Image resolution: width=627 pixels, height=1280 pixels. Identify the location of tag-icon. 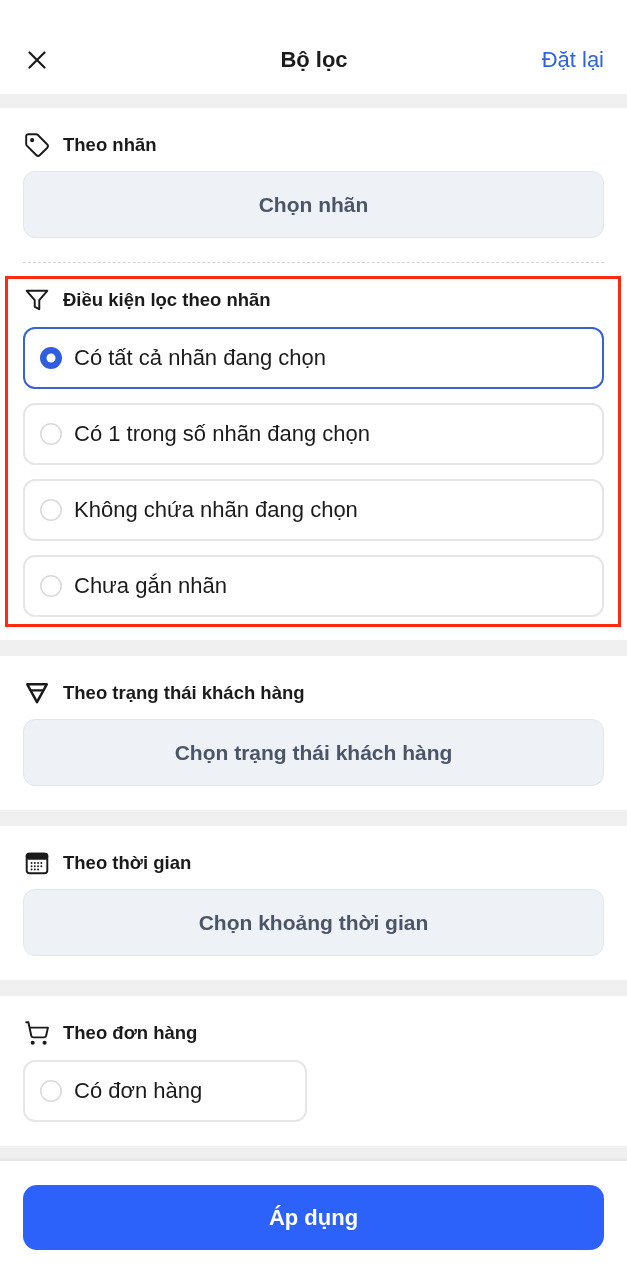
(37, 145).